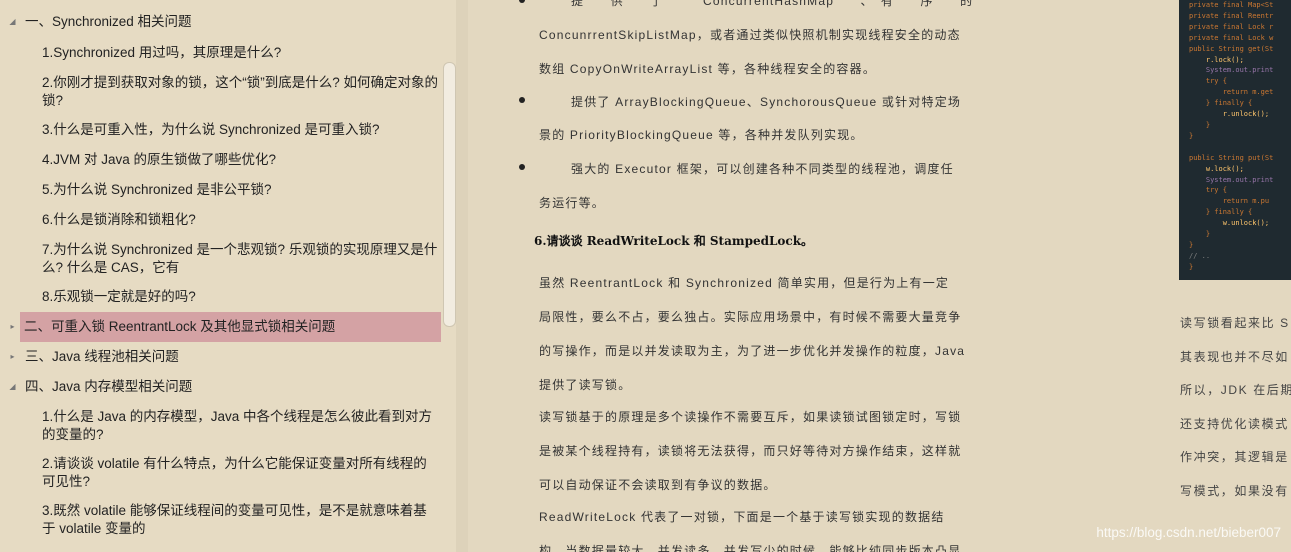 This screenshot has height=552, width=1291. Describe the element at coordinates (241, 92) in the screenshot. I see `toc-item: 2.你刚才提到获取对象的锁，这个“锁”到底是什么? 如何确定对象的锁?` at that location.